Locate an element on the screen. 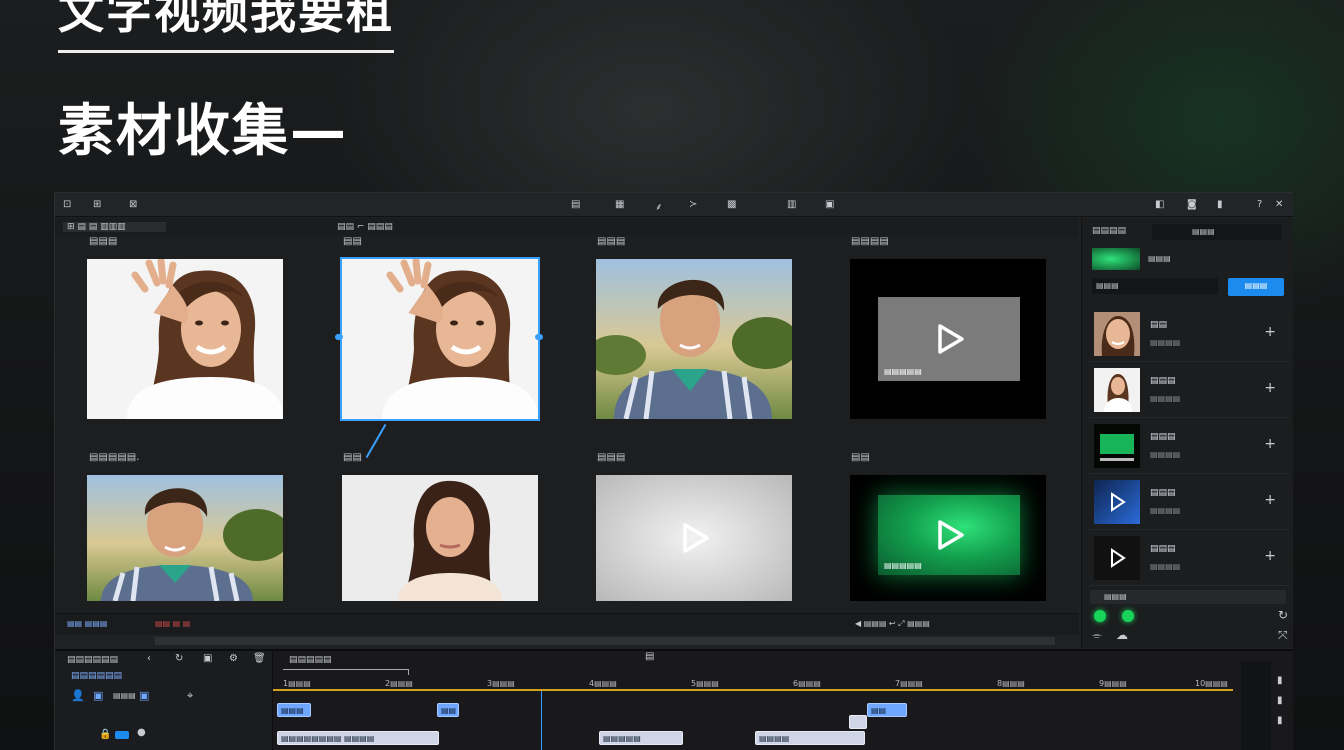 Image resolution: width=1344 pixels, height=750 pixels. timeline-clip: ▤▤▤▤▤▤▤▤ ▤▤▤▤ is located at coordinates (358, 738).